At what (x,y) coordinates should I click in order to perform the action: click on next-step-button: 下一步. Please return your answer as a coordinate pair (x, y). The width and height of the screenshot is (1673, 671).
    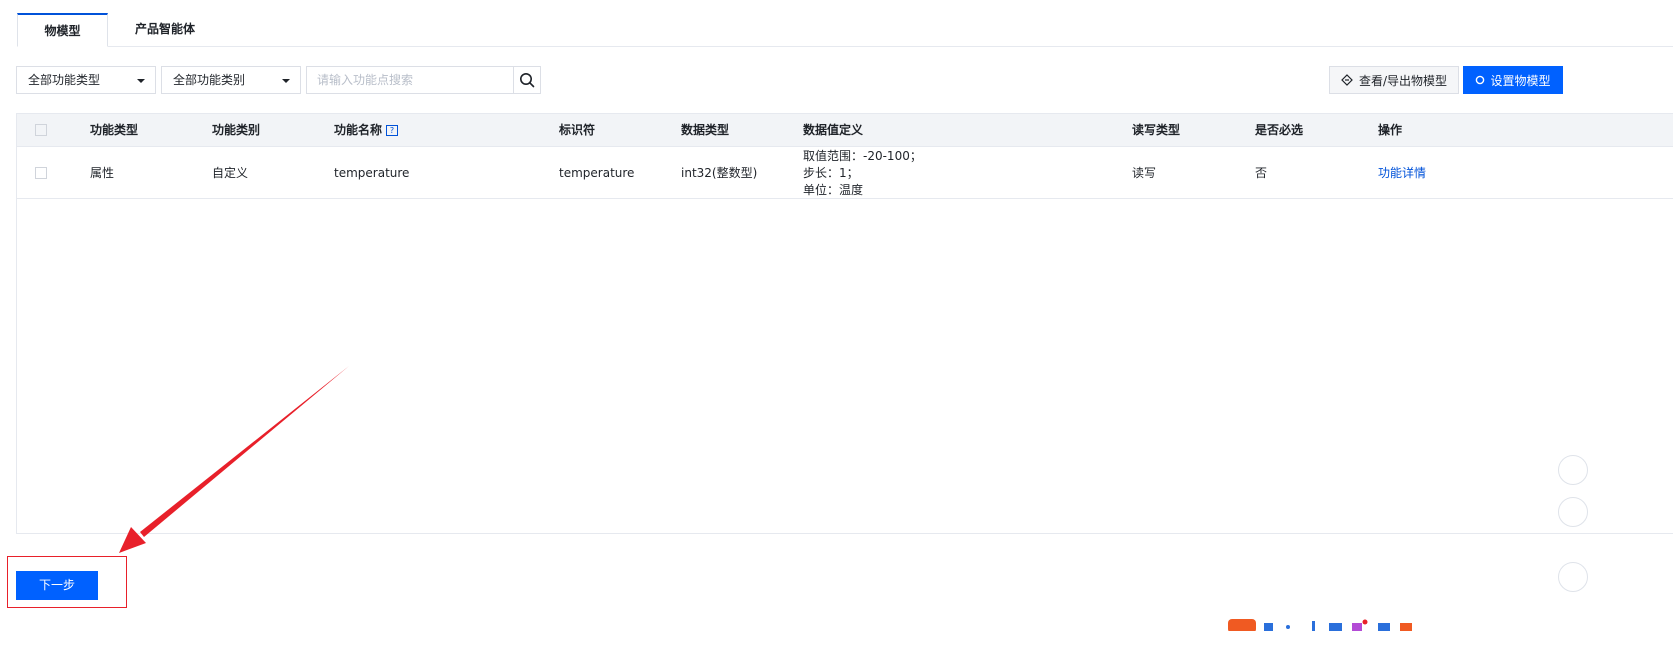
    Looking at the image, I should click on (57, 585).